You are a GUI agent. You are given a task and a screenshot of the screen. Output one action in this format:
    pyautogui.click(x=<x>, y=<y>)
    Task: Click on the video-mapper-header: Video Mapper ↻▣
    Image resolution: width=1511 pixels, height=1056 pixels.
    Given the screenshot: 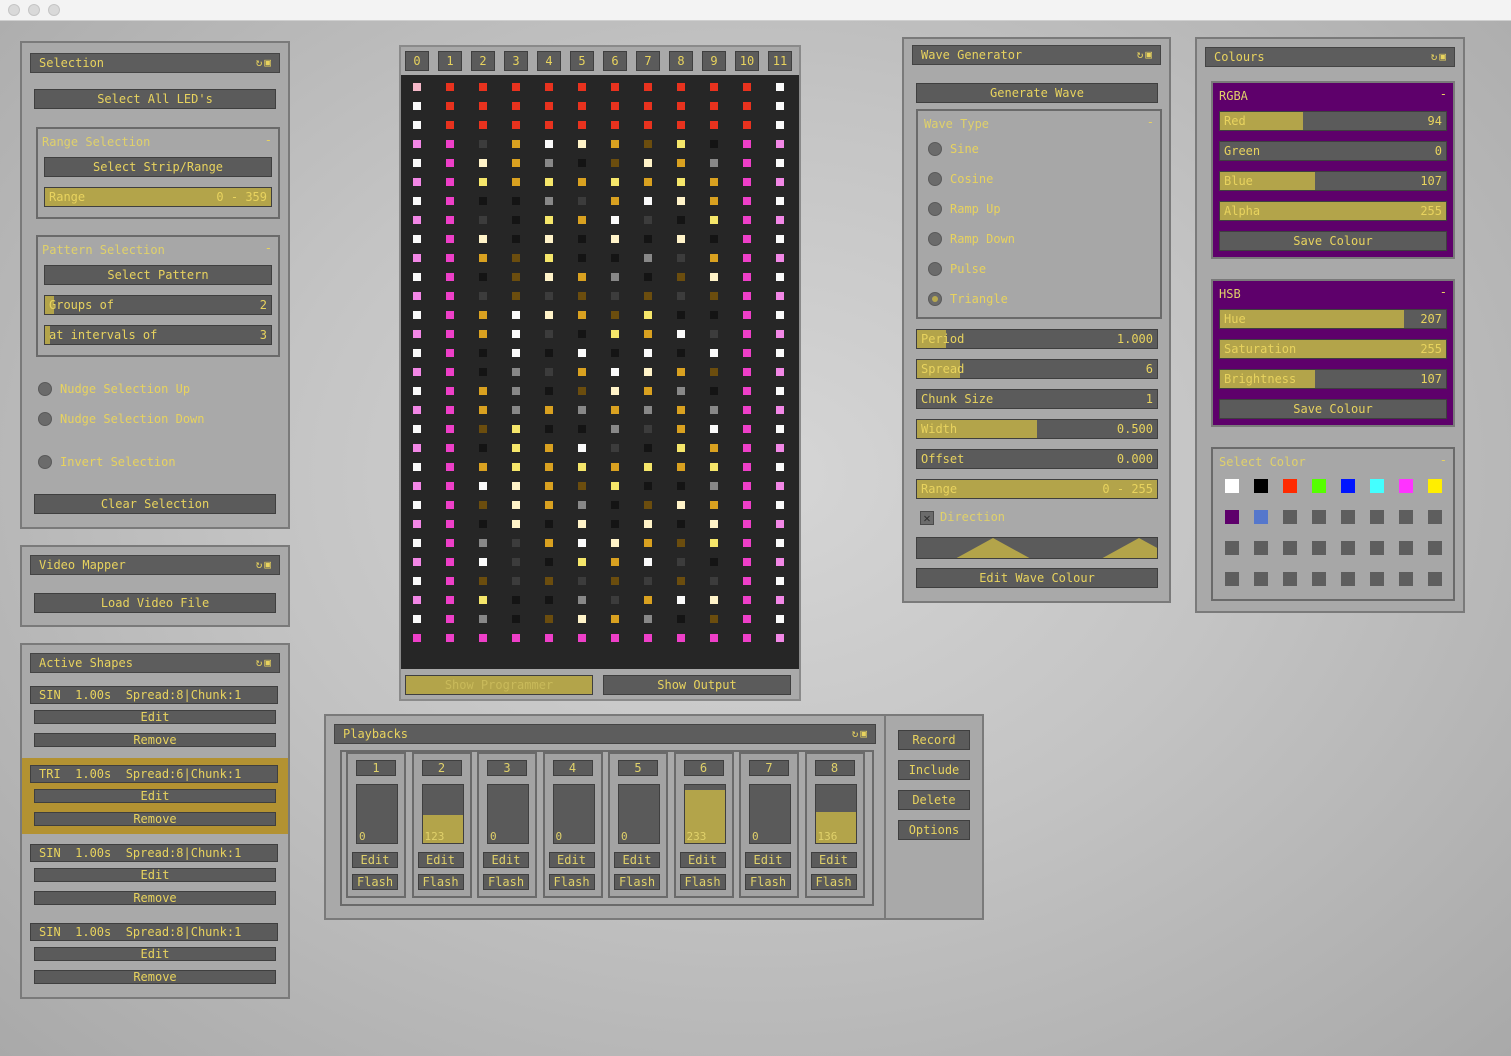 What is the action you would take?
    pyautogui.click(x=155, y=565)
    